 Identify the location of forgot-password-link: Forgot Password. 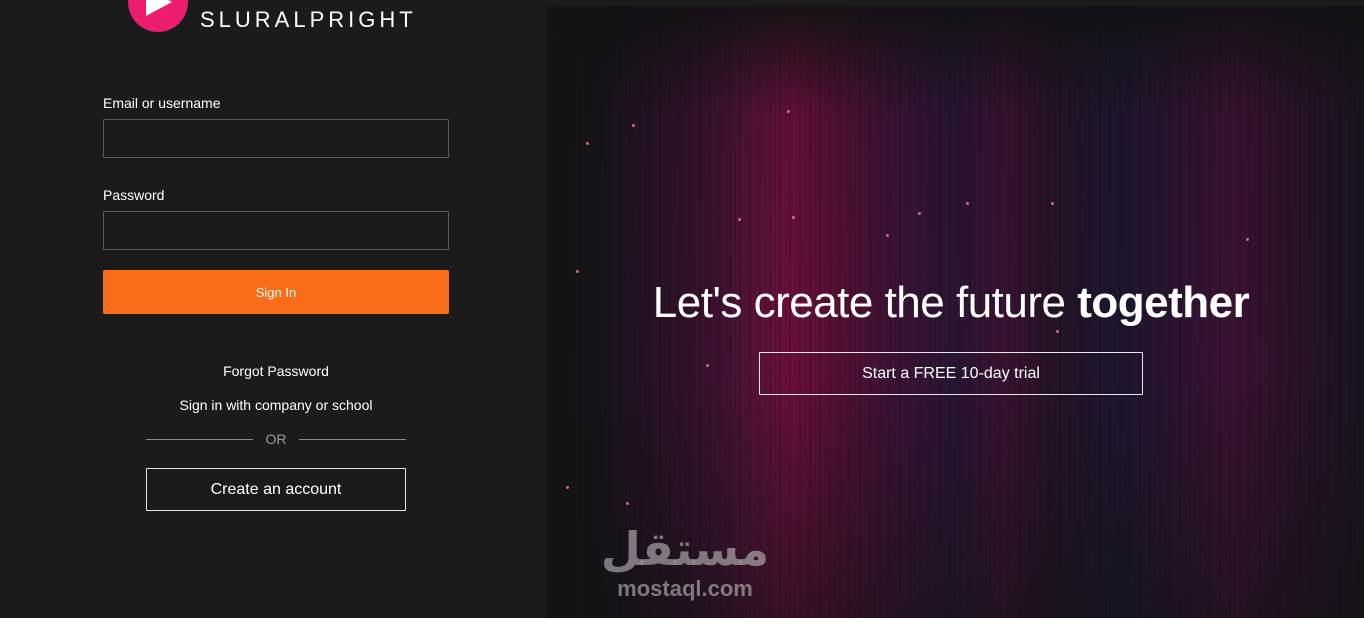
(276, 371).